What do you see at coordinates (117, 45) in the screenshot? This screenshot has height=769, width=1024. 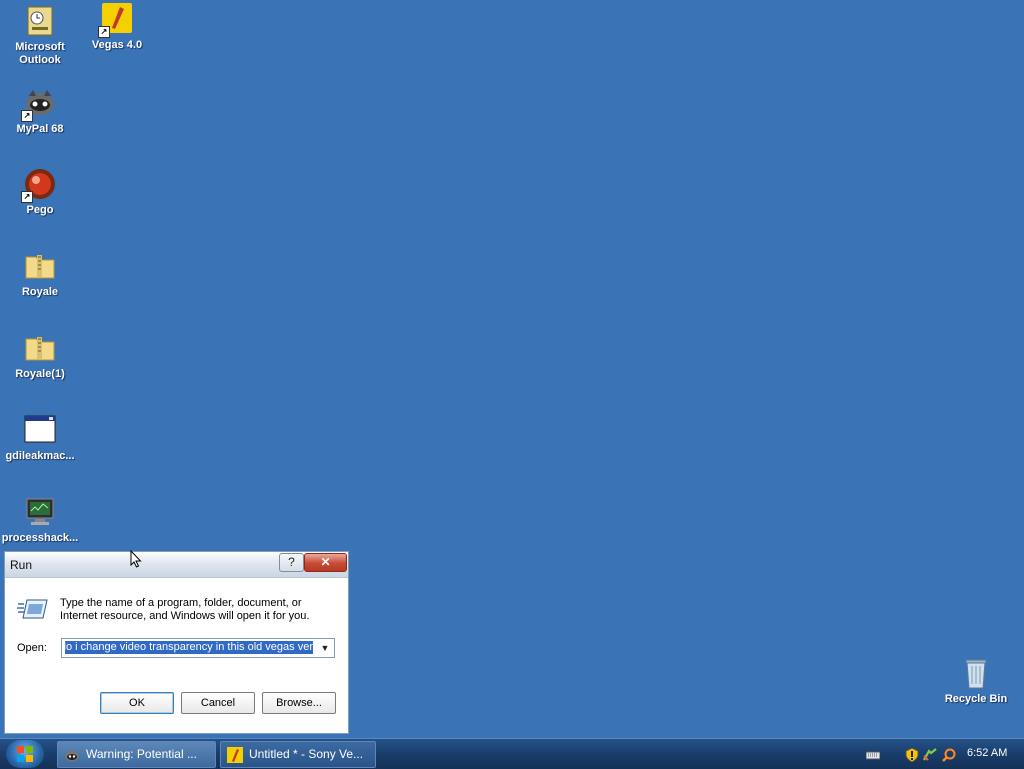 I see `desktop-icon-label: Vegas 4.0` at bounding box center [117, 45].